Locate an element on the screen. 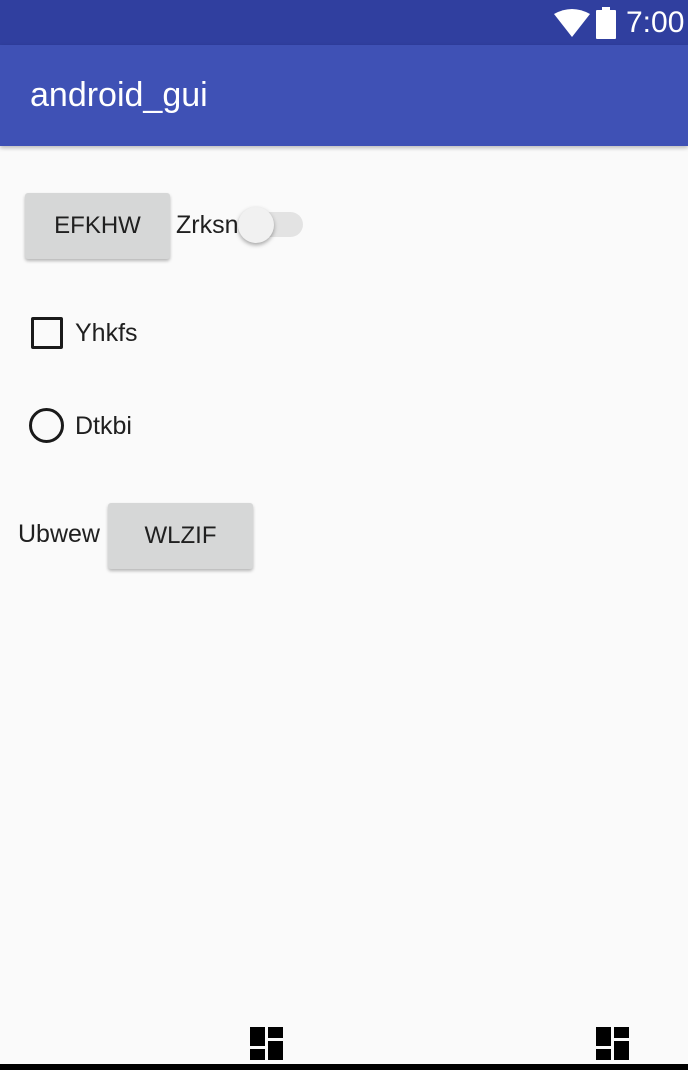  status-clock: 7:00 is located at coordinates (655, 22).